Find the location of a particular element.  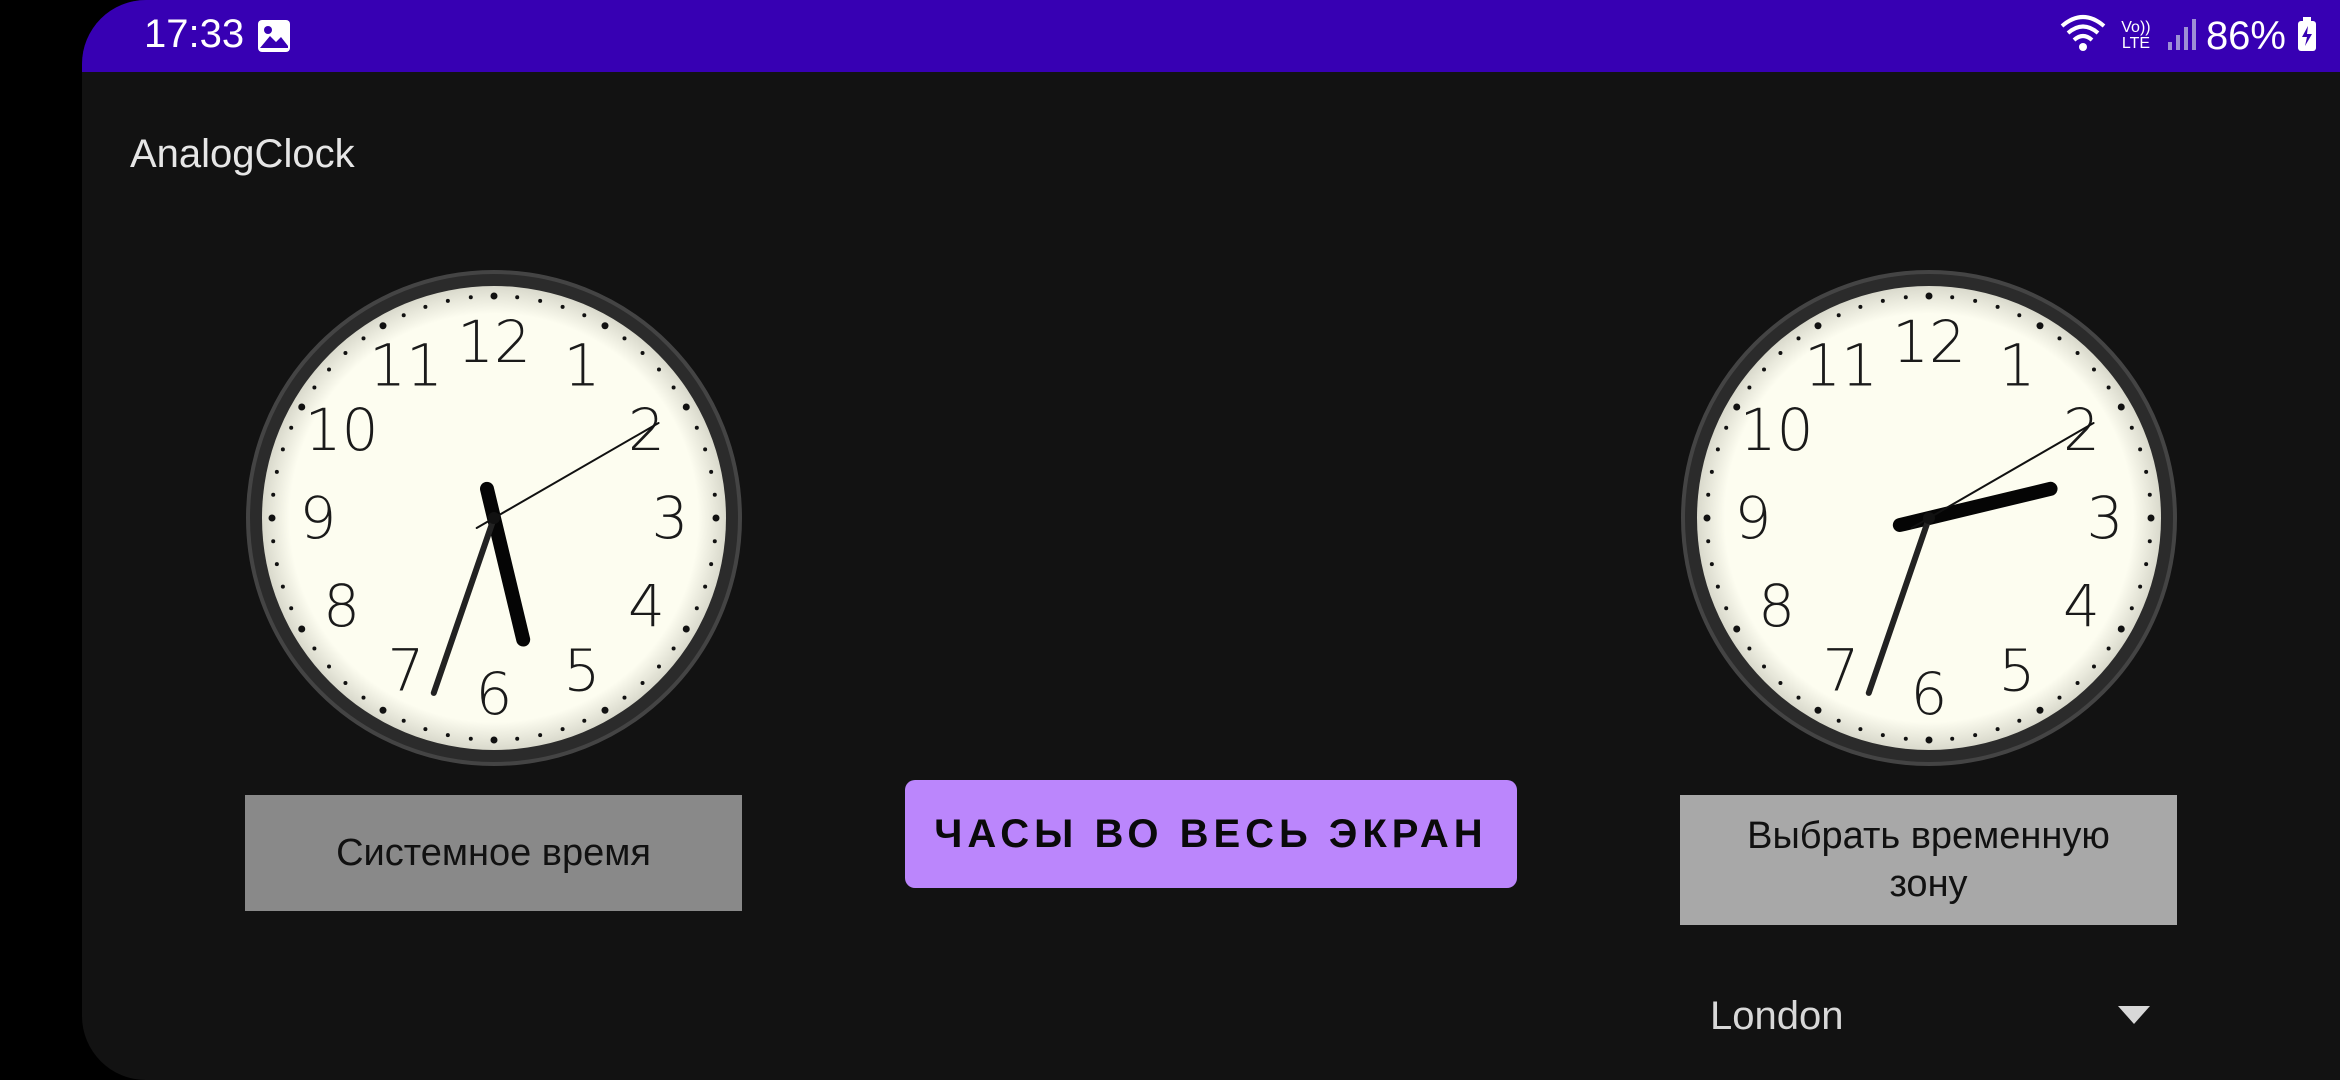

clock-numeral: 9 is located at coordinates (1753, 518).